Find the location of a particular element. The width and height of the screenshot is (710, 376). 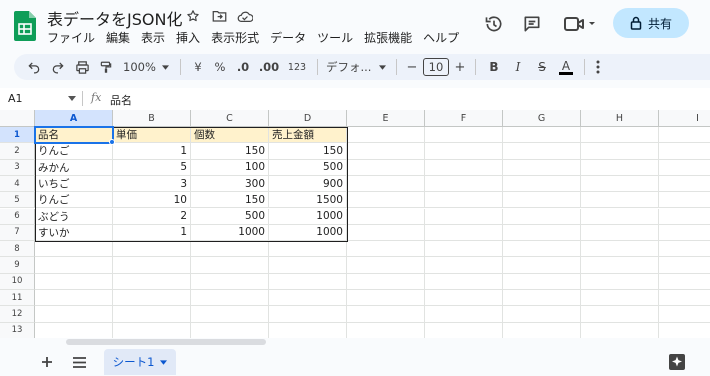

cell-g9 is located at coordinates (542, 265).